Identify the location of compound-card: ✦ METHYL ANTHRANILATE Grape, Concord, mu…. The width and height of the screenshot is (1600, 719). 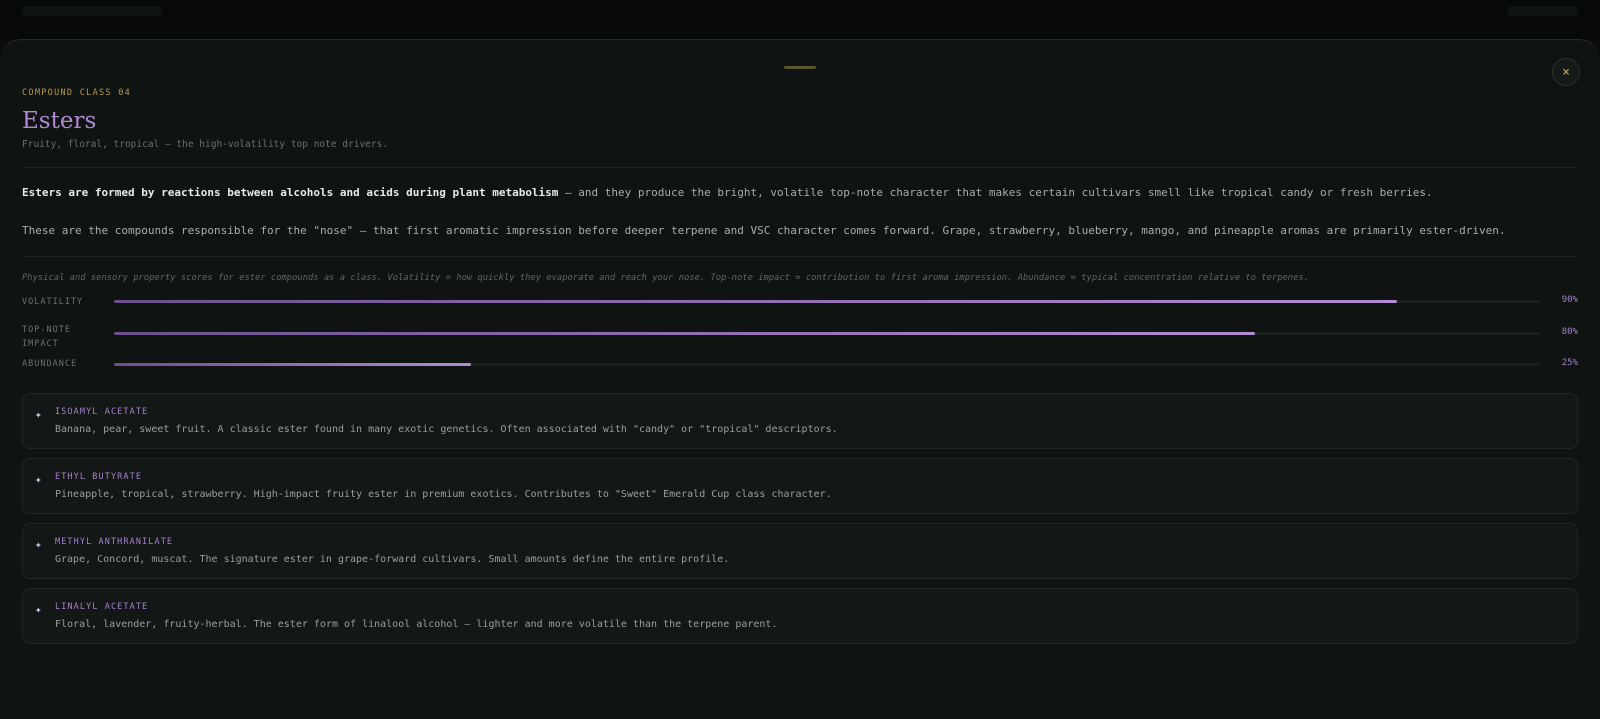
(800, 551).